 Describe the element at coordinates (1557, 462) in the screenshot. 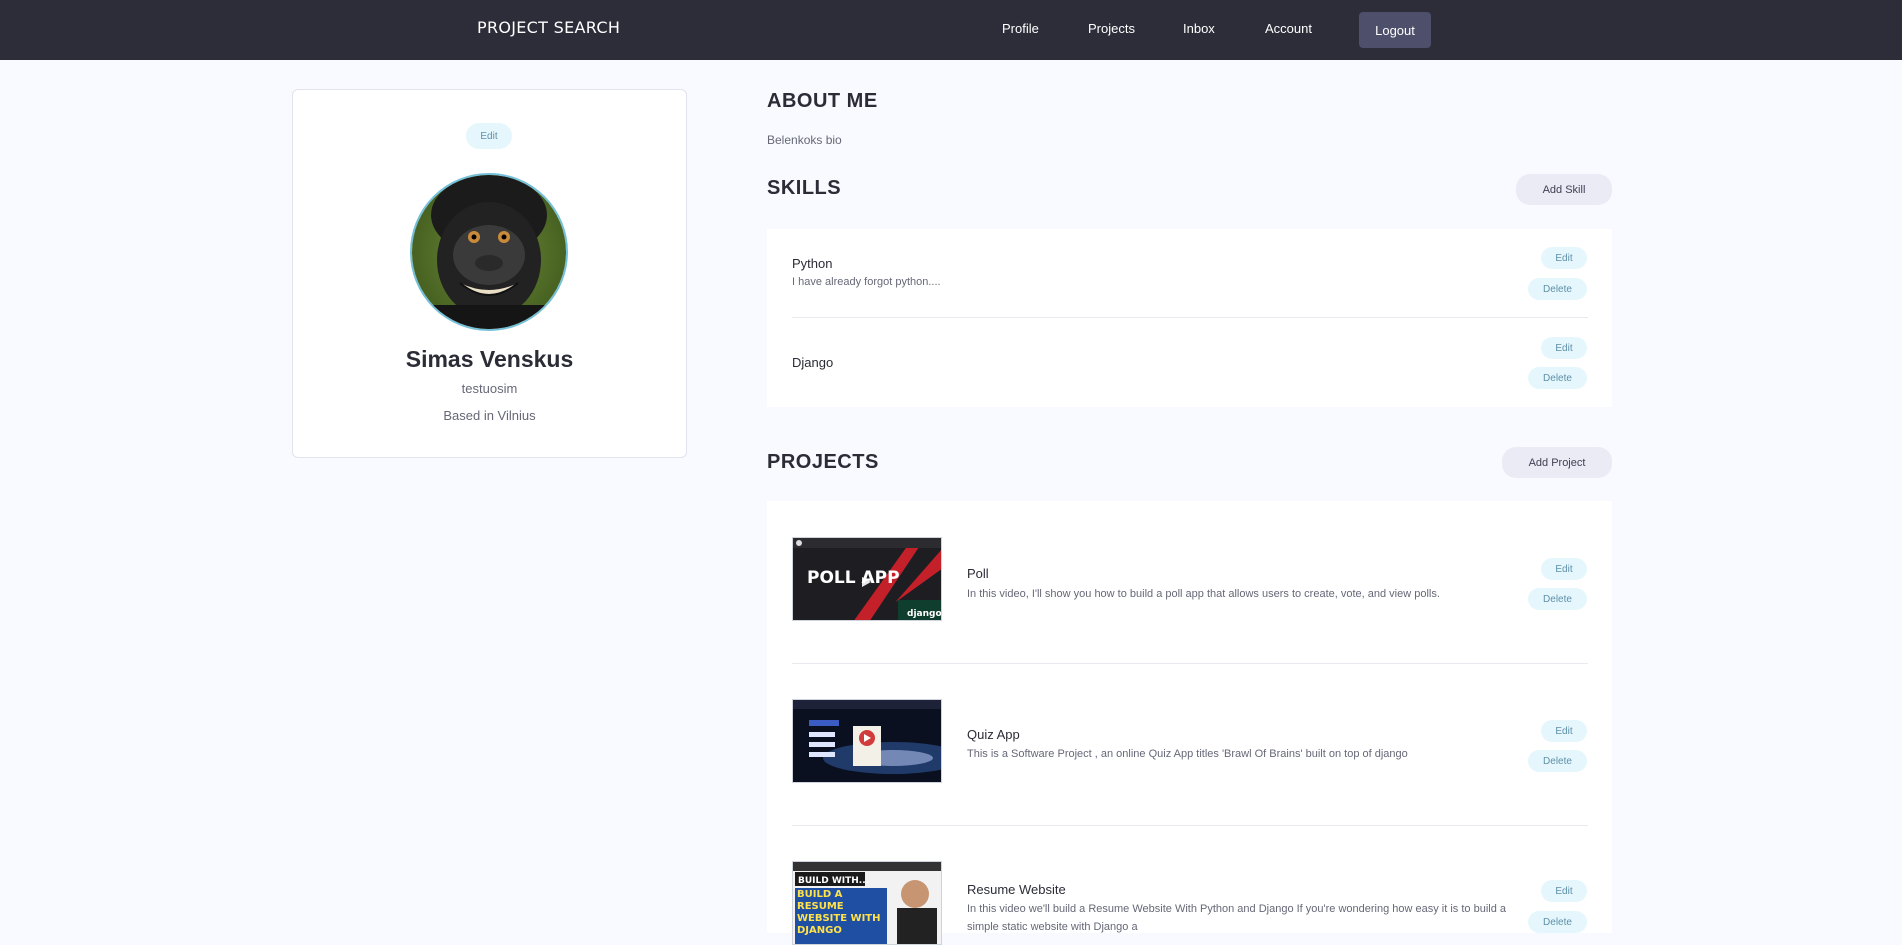

I see `add-project-button: Add Project` at that location.